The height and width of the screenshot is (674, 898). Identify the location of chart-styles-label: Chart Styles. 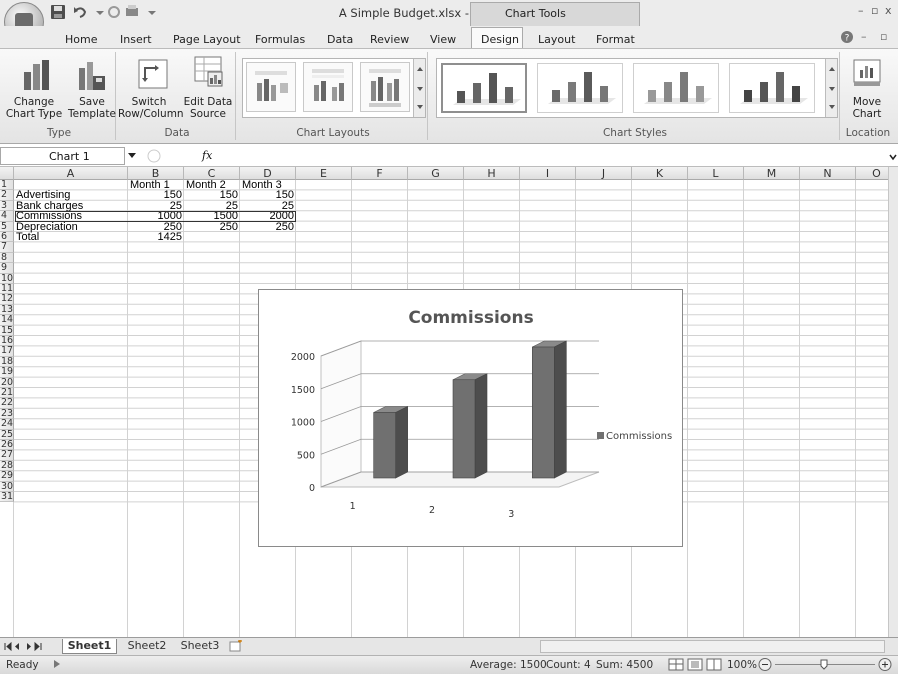
(635, 133).